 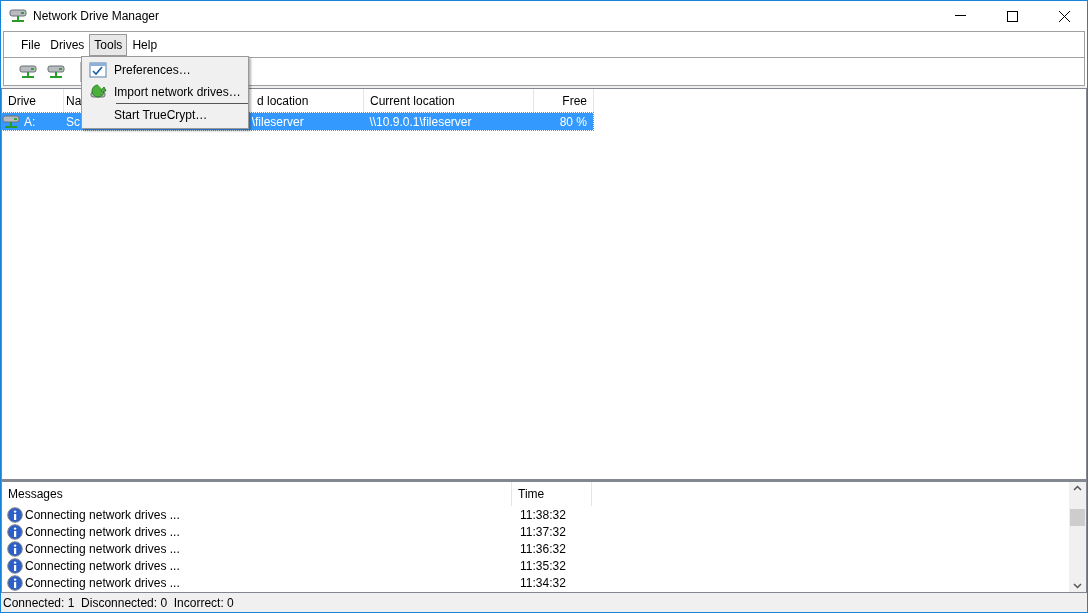 I want to click on column-header: Na, so click(x=74, y=101).